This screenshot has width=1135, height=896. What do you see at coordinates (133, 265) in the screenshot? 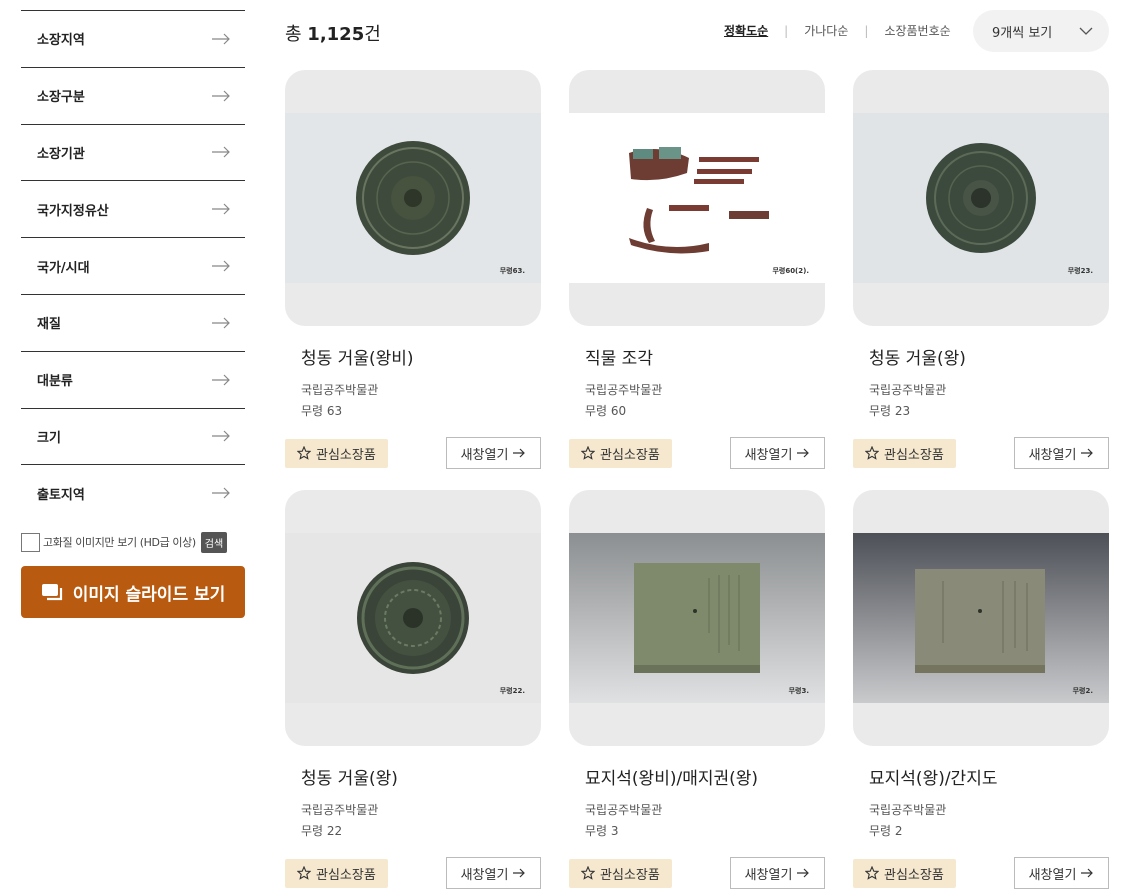
I see `filter-item-country-period: 국가/시대` at bounding box center [133, 265].